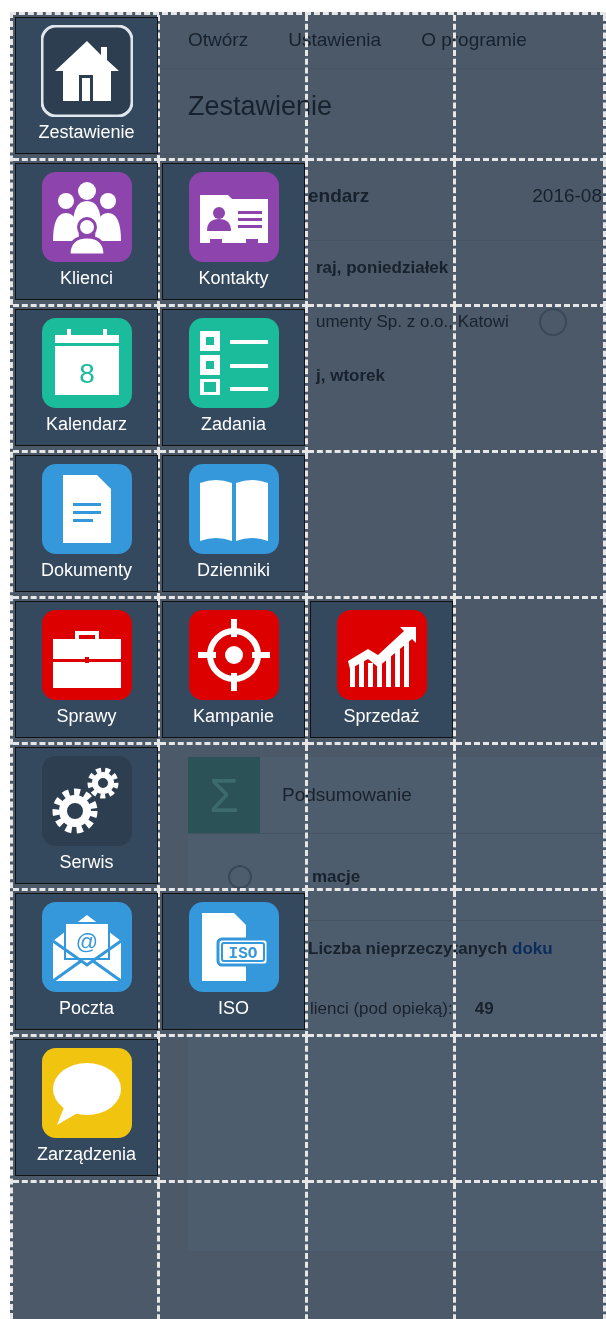 The height and width of the screenshot is (1319, 606). Describe the element at coordinates (350, 376) in the screenshot. I see `day-heading: j, wtorek` at that location.